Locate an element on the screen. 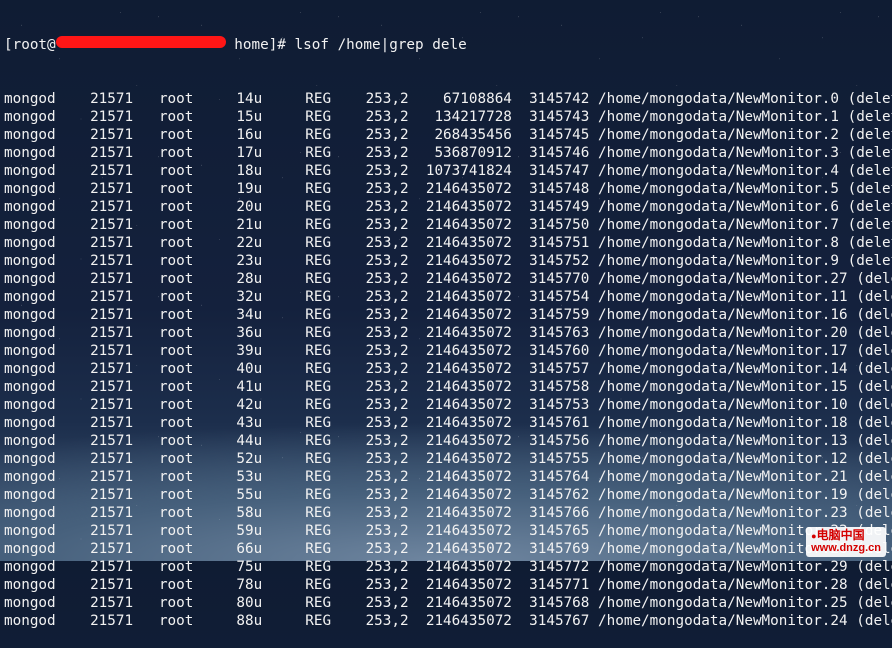  node: 3145748 is located at coordinates (555, 189).